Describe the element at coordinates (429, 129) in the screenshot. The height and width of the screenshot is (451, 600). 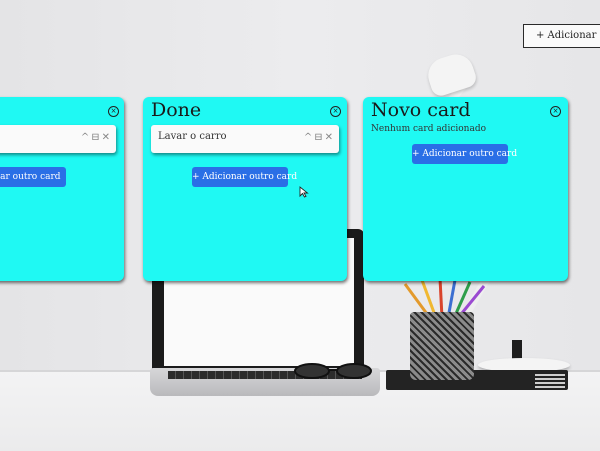
I see `empty-column-message: Nenhum card adicionado` at that location.